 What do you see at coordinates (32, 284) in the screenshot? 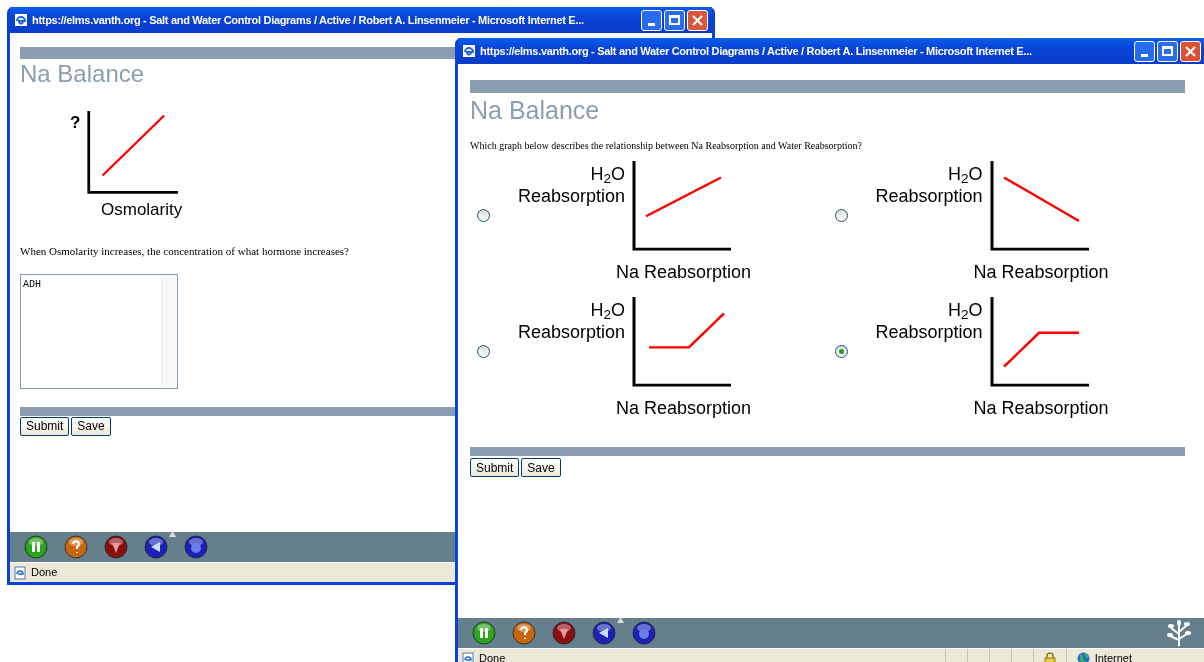
I see `answer-text: ADH` at bounding box center [32, 284].